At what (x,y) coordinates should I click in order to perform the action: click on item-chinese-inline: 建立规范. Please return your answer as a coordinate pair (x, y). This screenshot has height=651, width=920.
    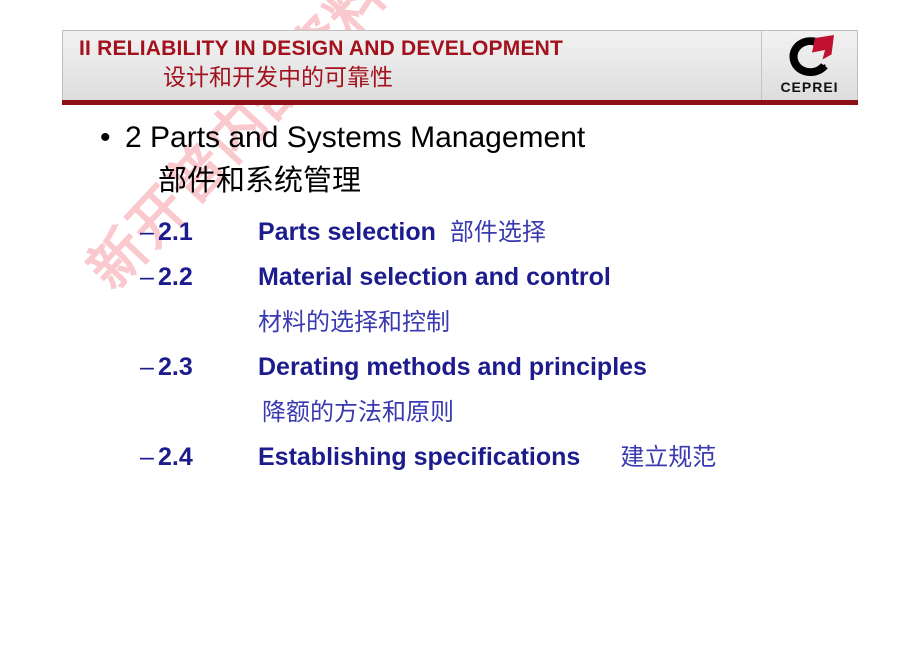
    Looking at the image, I should click on (668, 457).